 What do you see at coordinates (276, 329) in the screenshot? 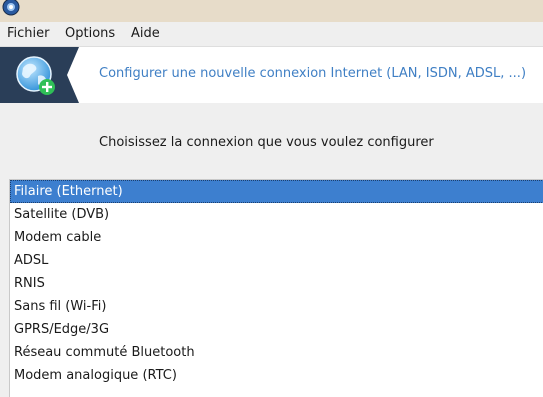
I see `list-item-gprs-edge-3g: GPRS/Edge/3G` at bounding box center [276, 329].